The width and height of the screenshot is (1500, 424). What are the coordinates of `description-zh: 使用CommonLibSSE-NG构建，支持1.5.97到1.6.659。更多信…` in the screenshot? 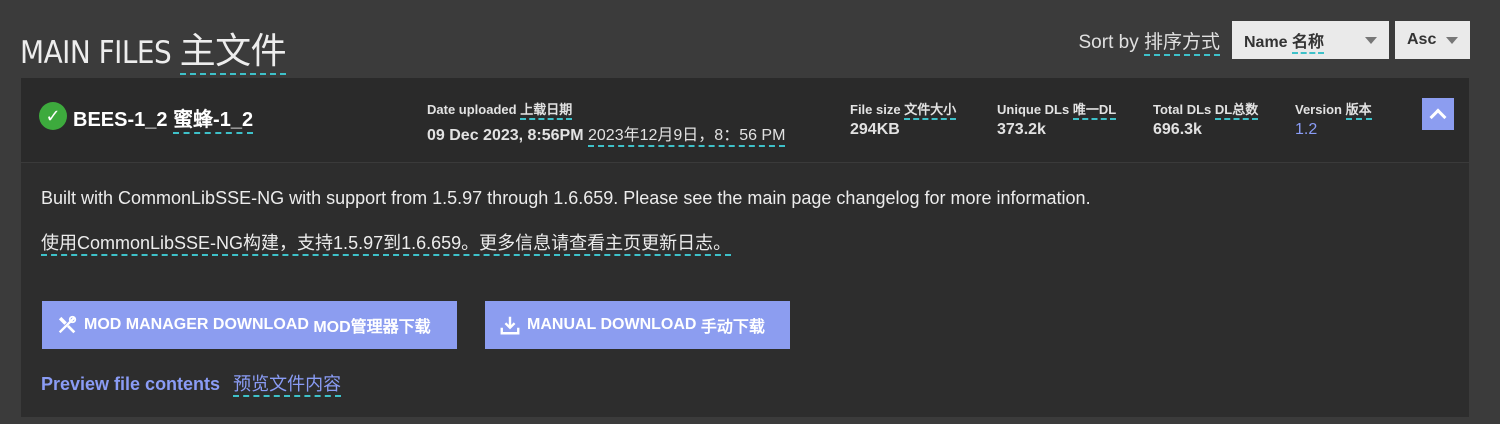 It's located at (386, 242).